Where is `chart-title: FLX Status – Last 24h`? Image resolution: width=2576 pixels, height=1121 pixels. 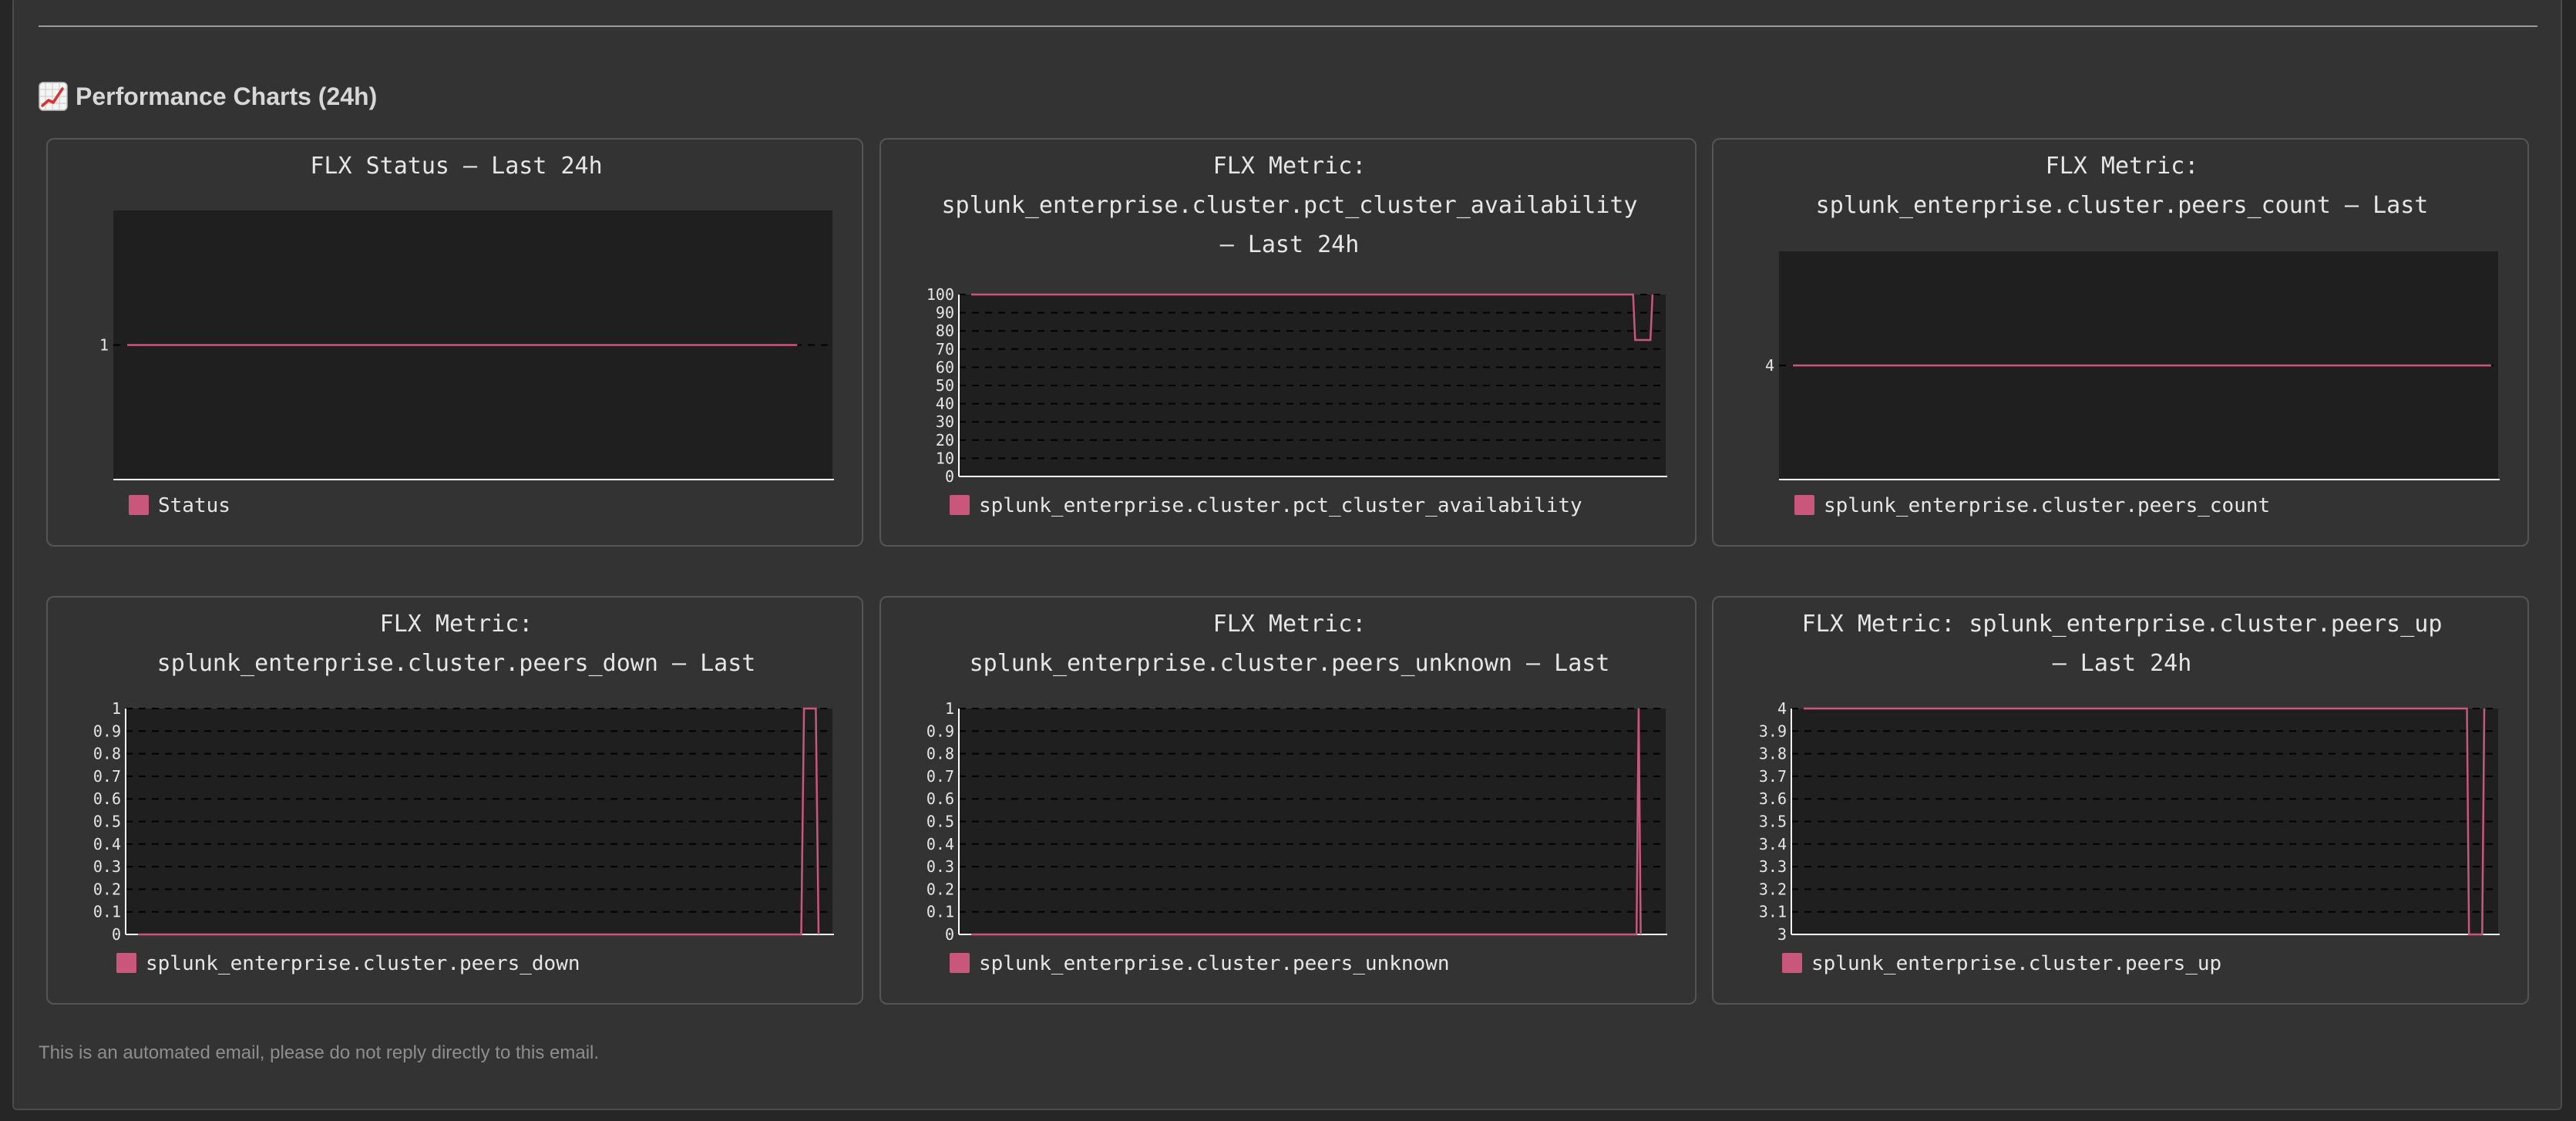 chart-title: FLX Status – Last 24h is located at coordinates (456, 166).